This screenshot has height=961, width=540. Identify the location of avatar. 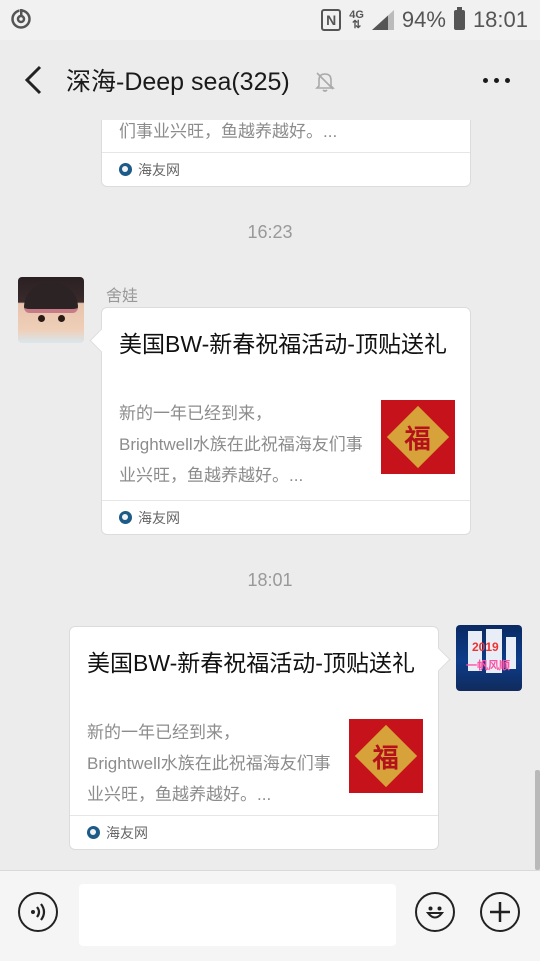
(51, 310).